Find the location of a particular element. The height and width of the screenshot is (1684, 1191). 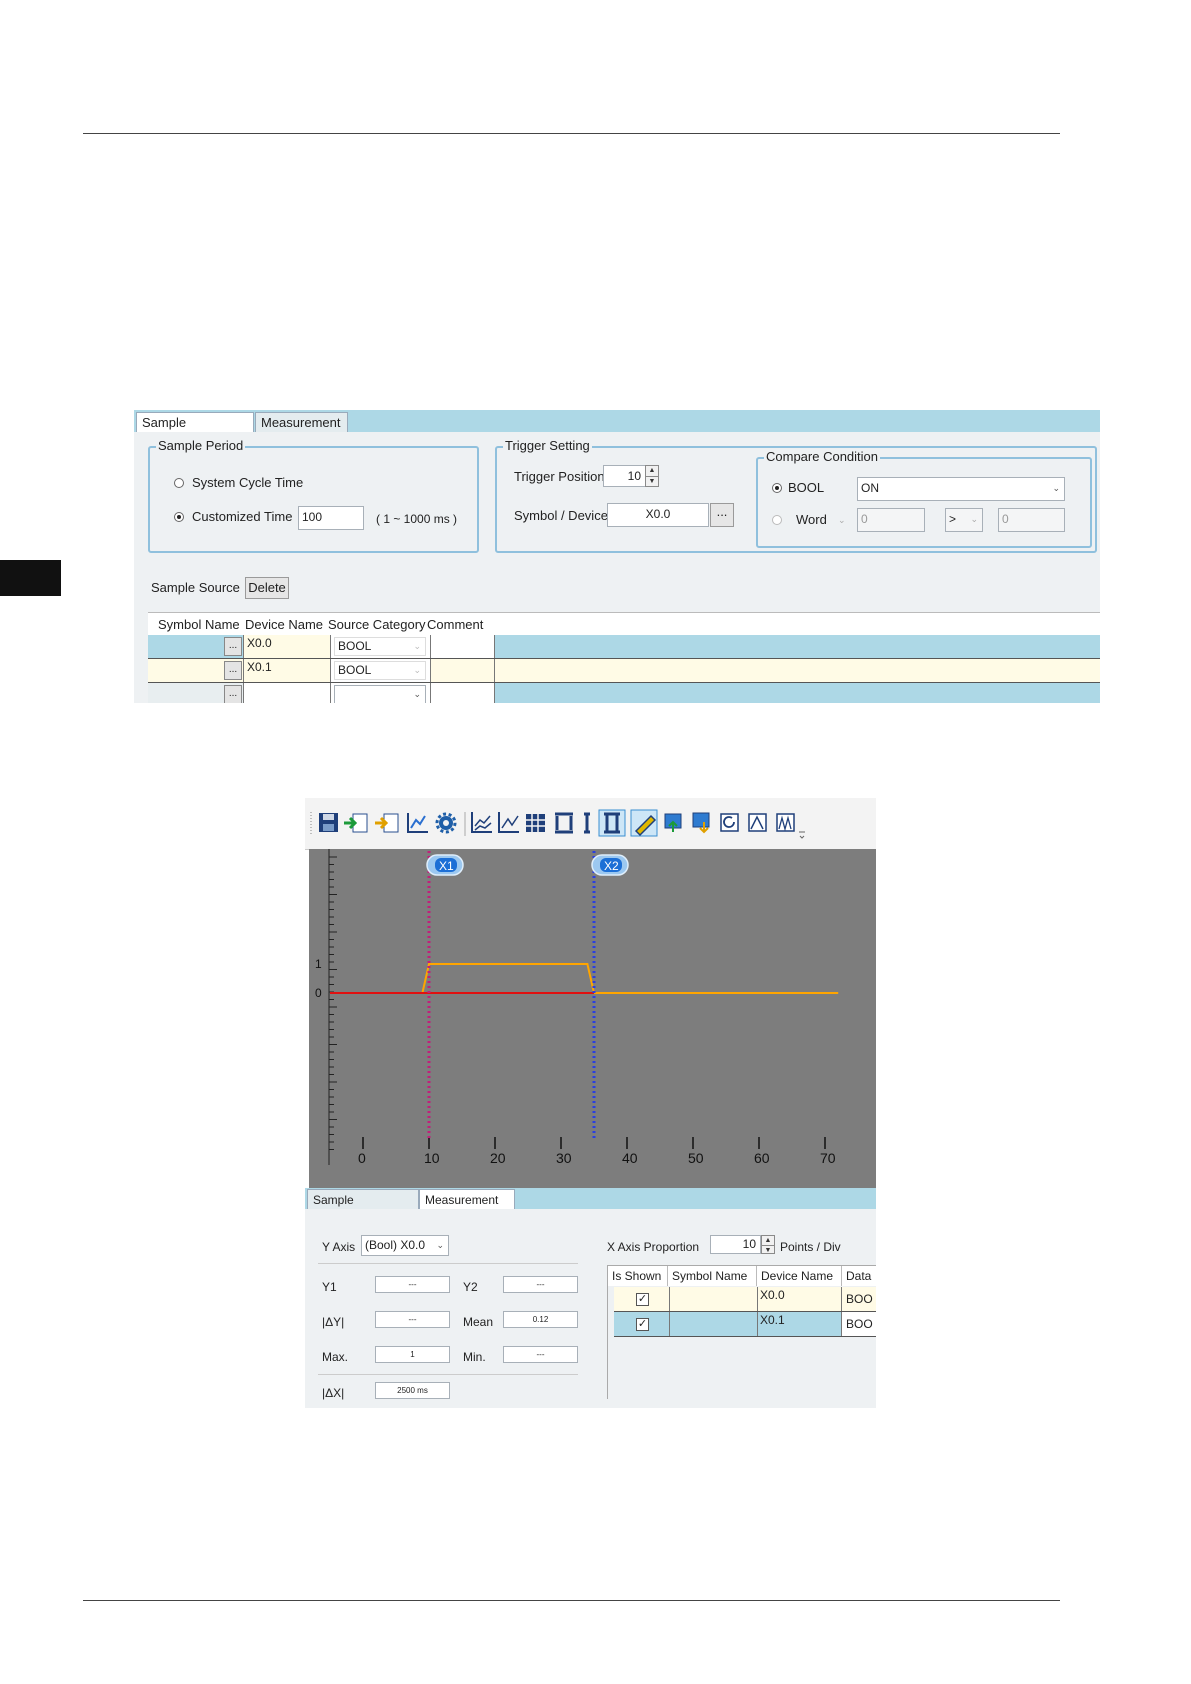

min-label: Min. is located at coordinates (474, 1357).